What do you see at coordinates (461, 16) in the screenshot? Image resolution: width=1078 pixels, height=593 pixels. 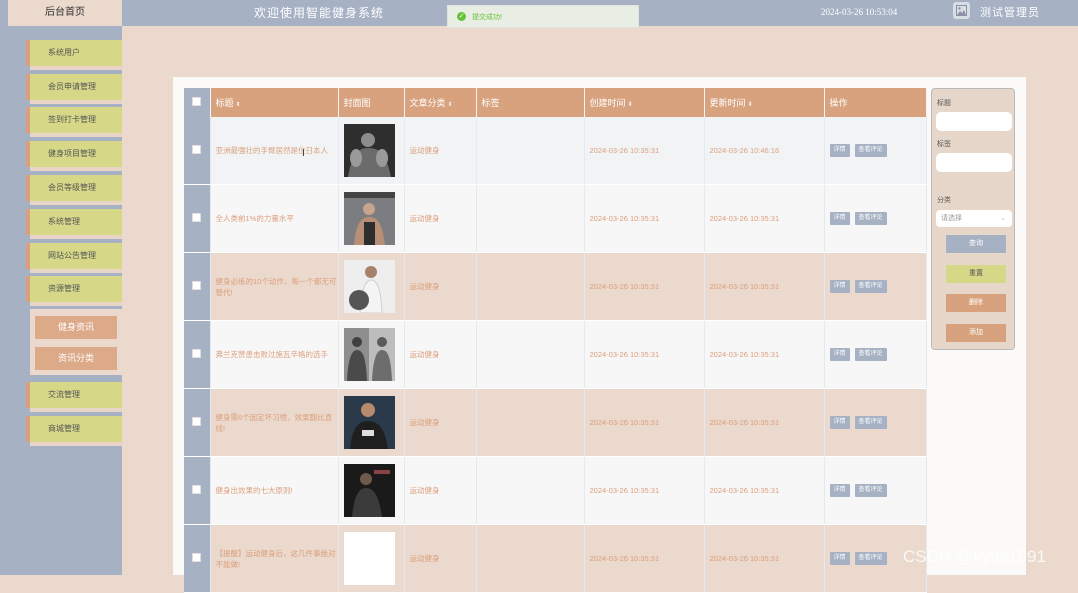 I see `check-circle-icon: ✓` at bounding box center [461, 16].